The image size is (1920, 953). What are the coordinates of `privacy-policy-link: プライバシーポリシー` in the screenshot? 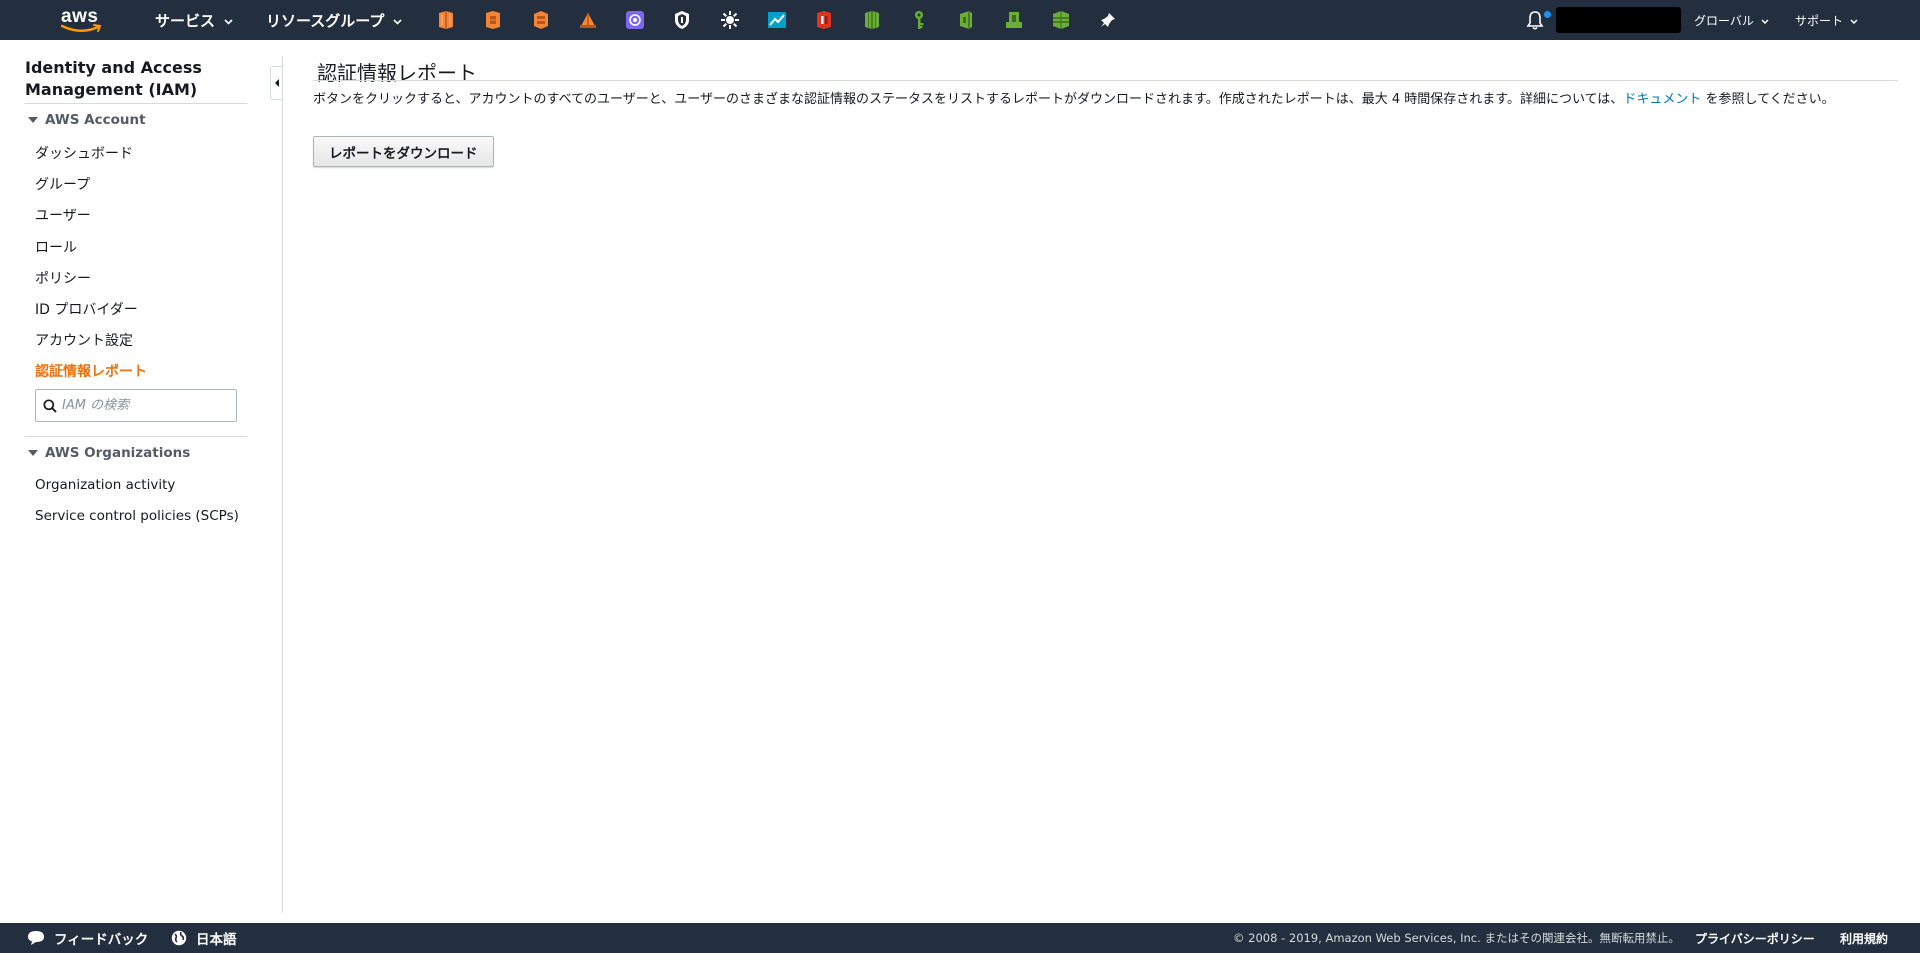 It's located at (1755, 938).